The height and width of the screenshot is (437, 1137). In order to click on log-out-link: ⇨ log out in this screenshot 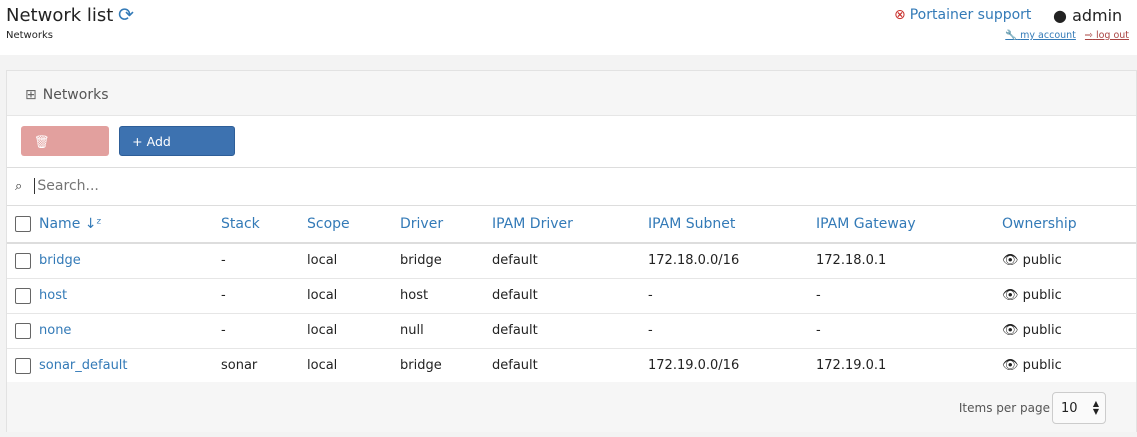, I will do `click(1107, 35)`.